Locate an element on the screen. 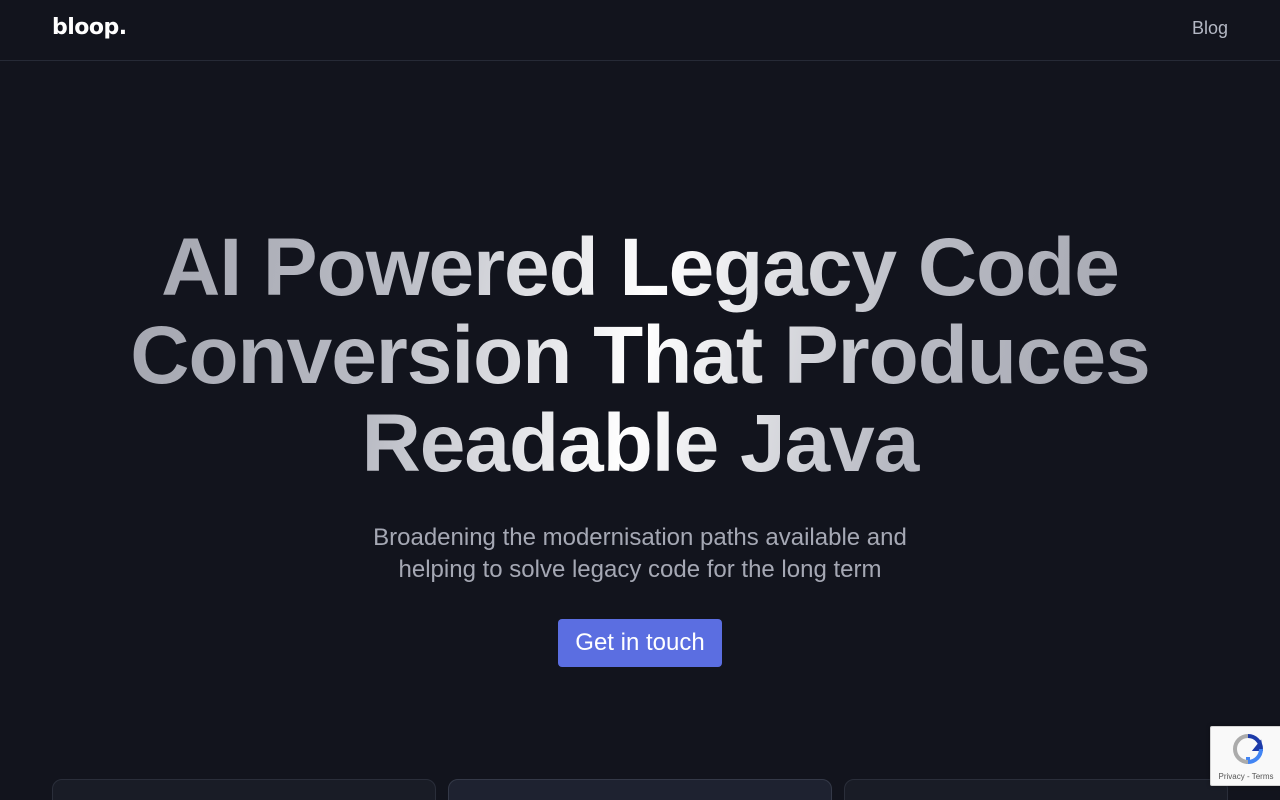 The width and height of the screenshot is (1280, 800). top-navigation-bar: bloop. Blog is located at coordinates (640, 30).